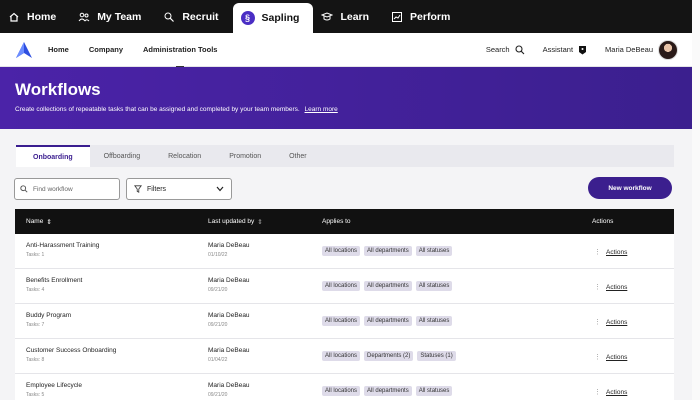  What do you see at coordinates (696, 200) in the screenshot?
I see `scrollbar` at bounding box center [696, 200].